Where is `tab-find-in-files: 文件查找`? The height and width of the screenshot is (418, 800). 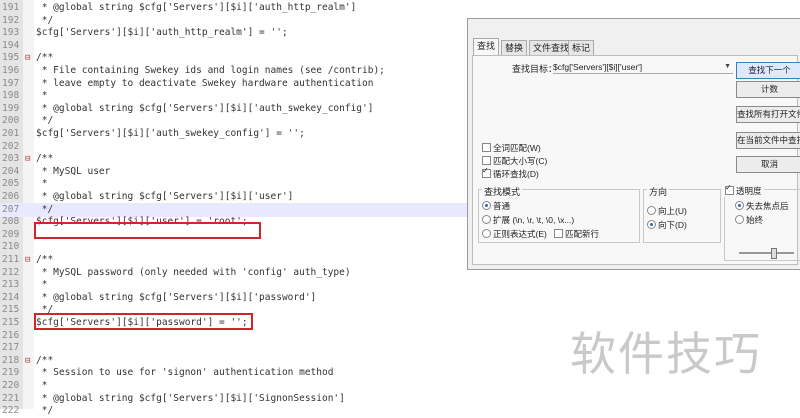
tab-find-in-files: 文件查找 is located at coordinates (551, 47).